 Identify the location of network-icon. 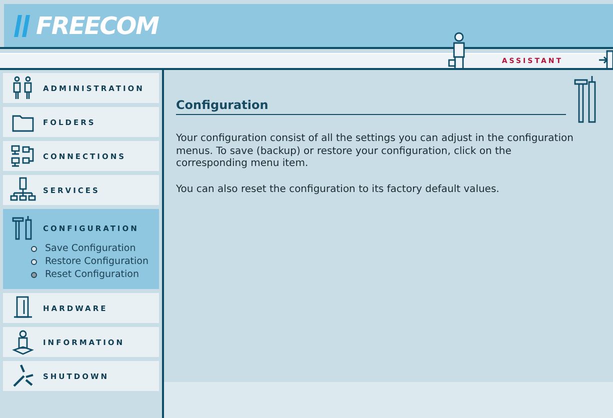
(23, 156).